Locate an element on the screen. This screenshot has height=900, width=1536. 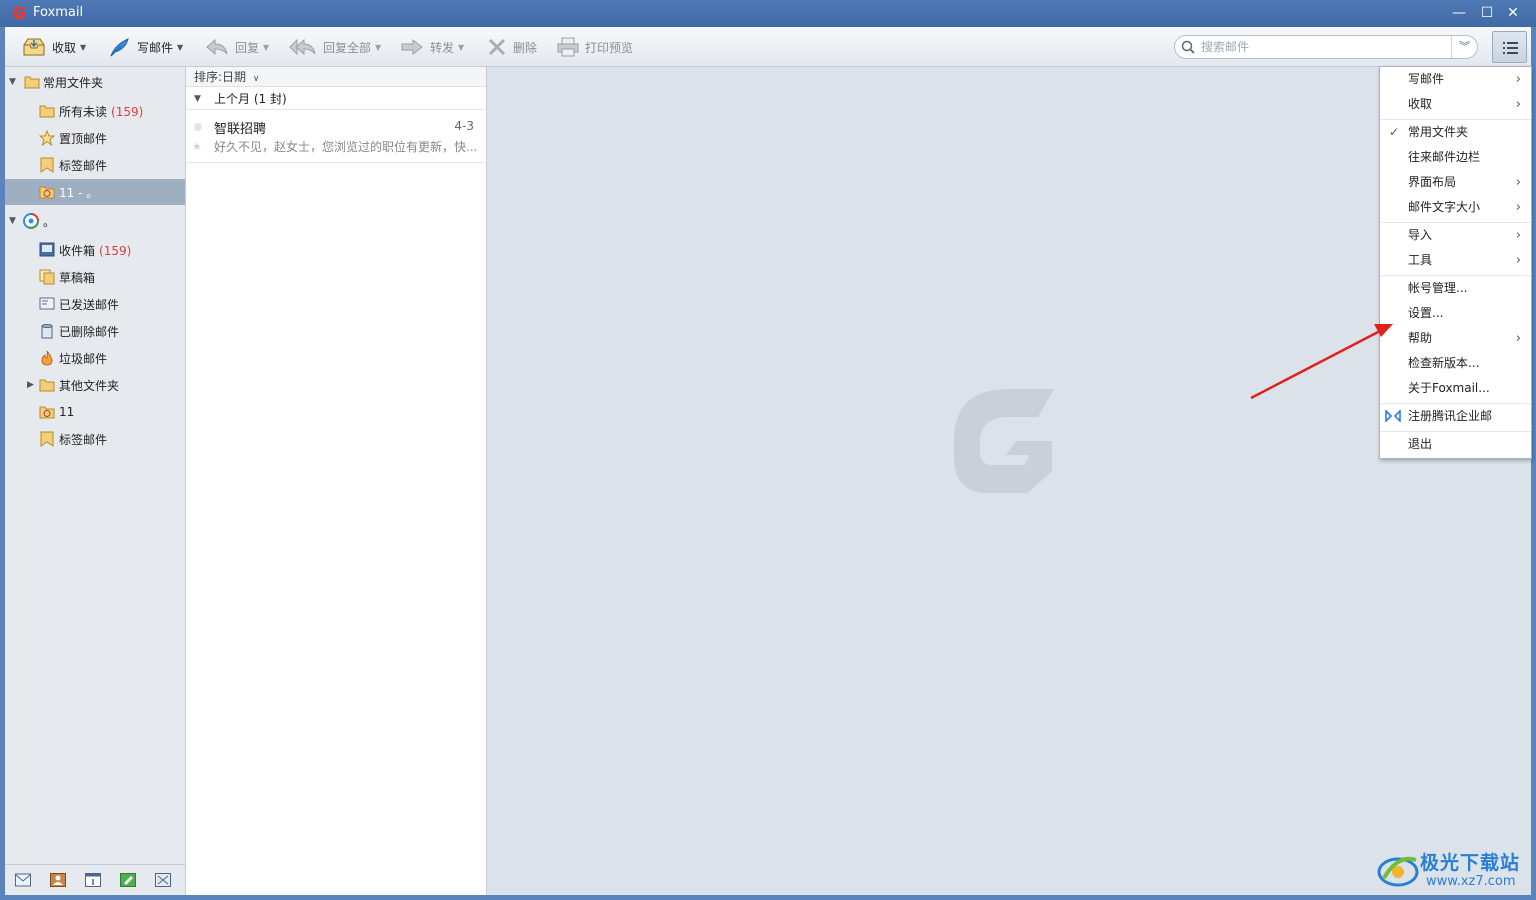
menu-item-register-exmail: 注册腾讯企业邮 is located at coordinates (1455, 416).